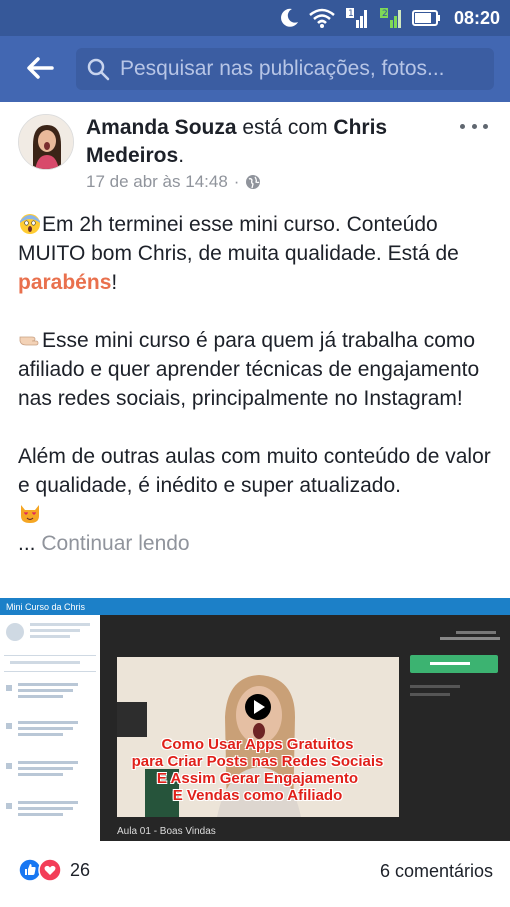  I want to click on heart-eyes-cat-emoji-icon, so click(30, 514).